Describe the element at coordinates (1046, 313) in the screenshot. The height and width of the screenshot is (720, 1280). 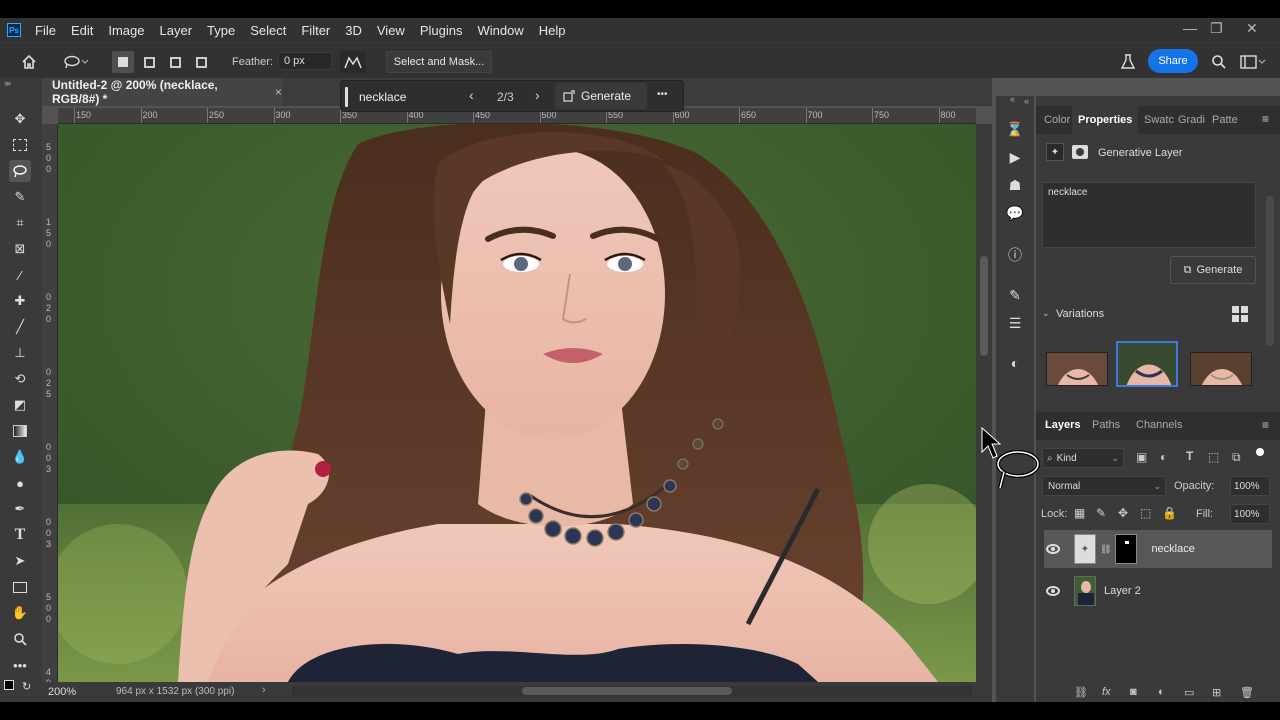
I see `variations-chevron-icon: ⌄` at that location.